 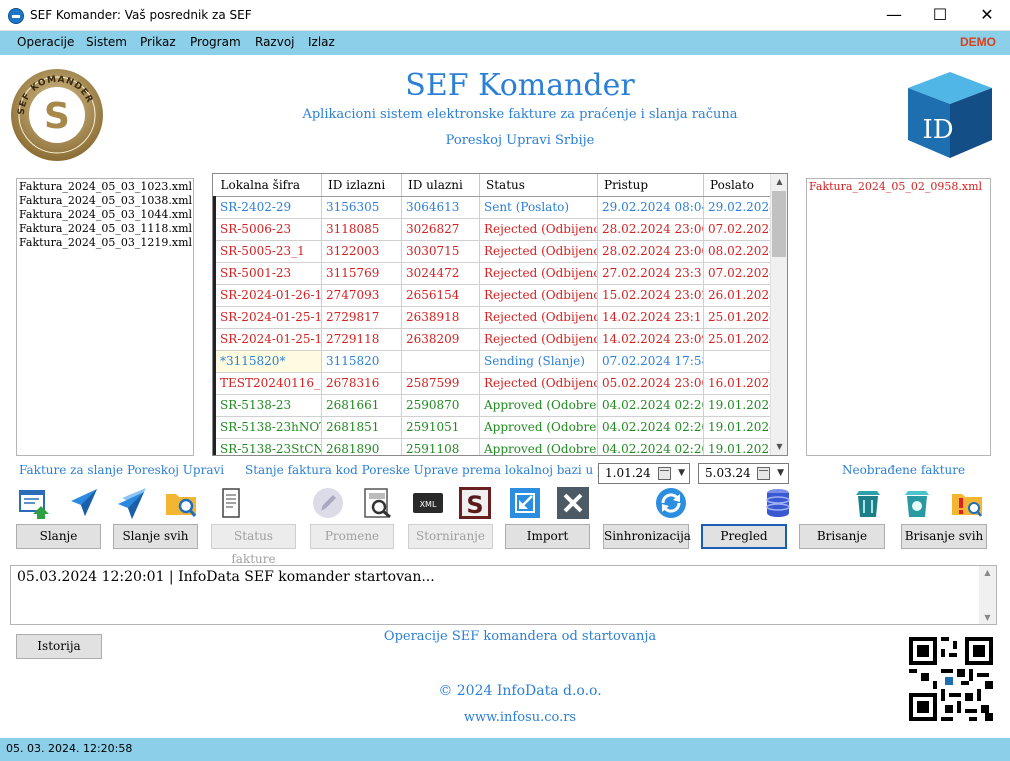 What do you see at coordinates (268, 185) in the screenshot?
I see `column-header: Lokalna šifra` at bounding box center [268, 185].